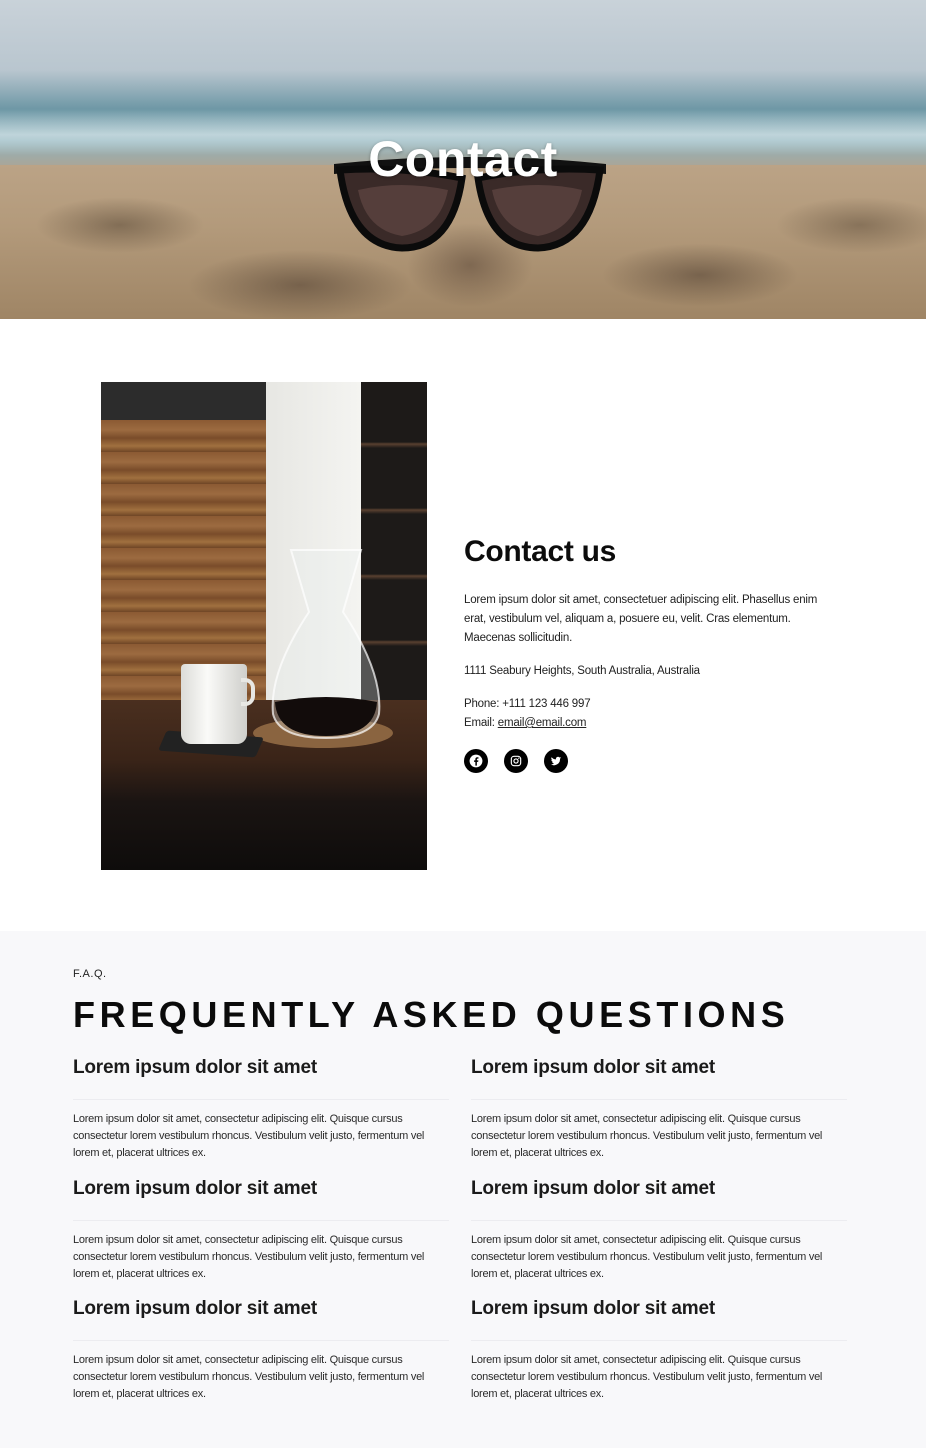  Describe the element at coordinates (540, 551) in the screenshot. I see `contact-title: Contact us` at that location.